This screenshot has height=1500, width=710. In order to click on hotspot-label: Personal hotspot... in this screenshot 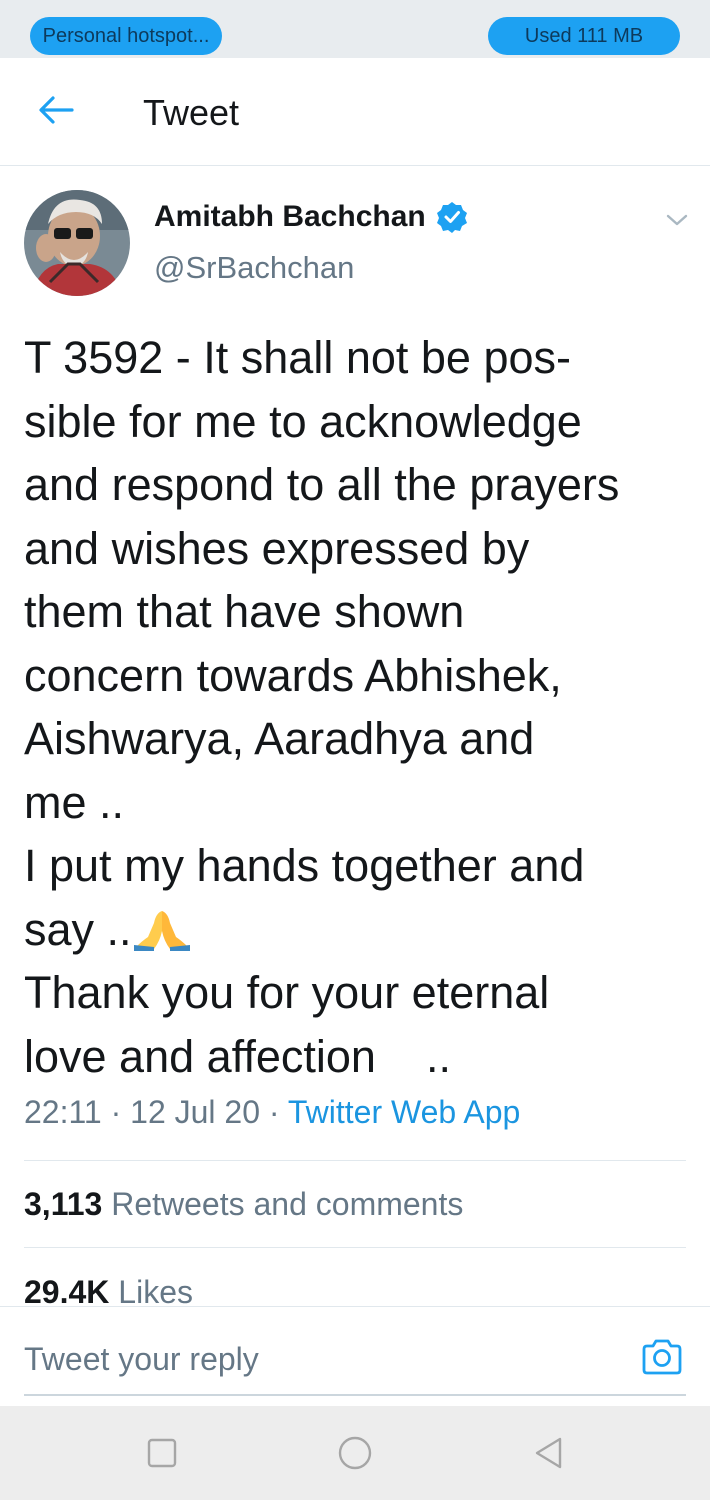, I will do `click(126, 35)`.